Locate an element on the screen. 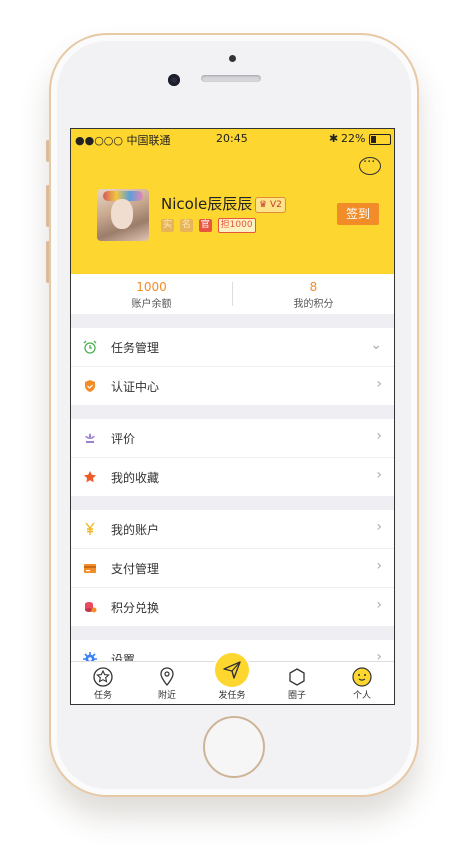  user-tags: 实 名 官 担1000 is located at coordinates (210, 225).